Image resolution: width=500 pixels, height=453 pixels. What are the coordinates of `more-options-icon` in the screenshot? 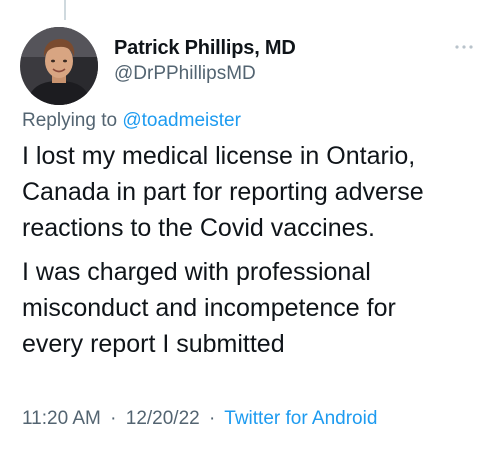 It's located at (464, 46).